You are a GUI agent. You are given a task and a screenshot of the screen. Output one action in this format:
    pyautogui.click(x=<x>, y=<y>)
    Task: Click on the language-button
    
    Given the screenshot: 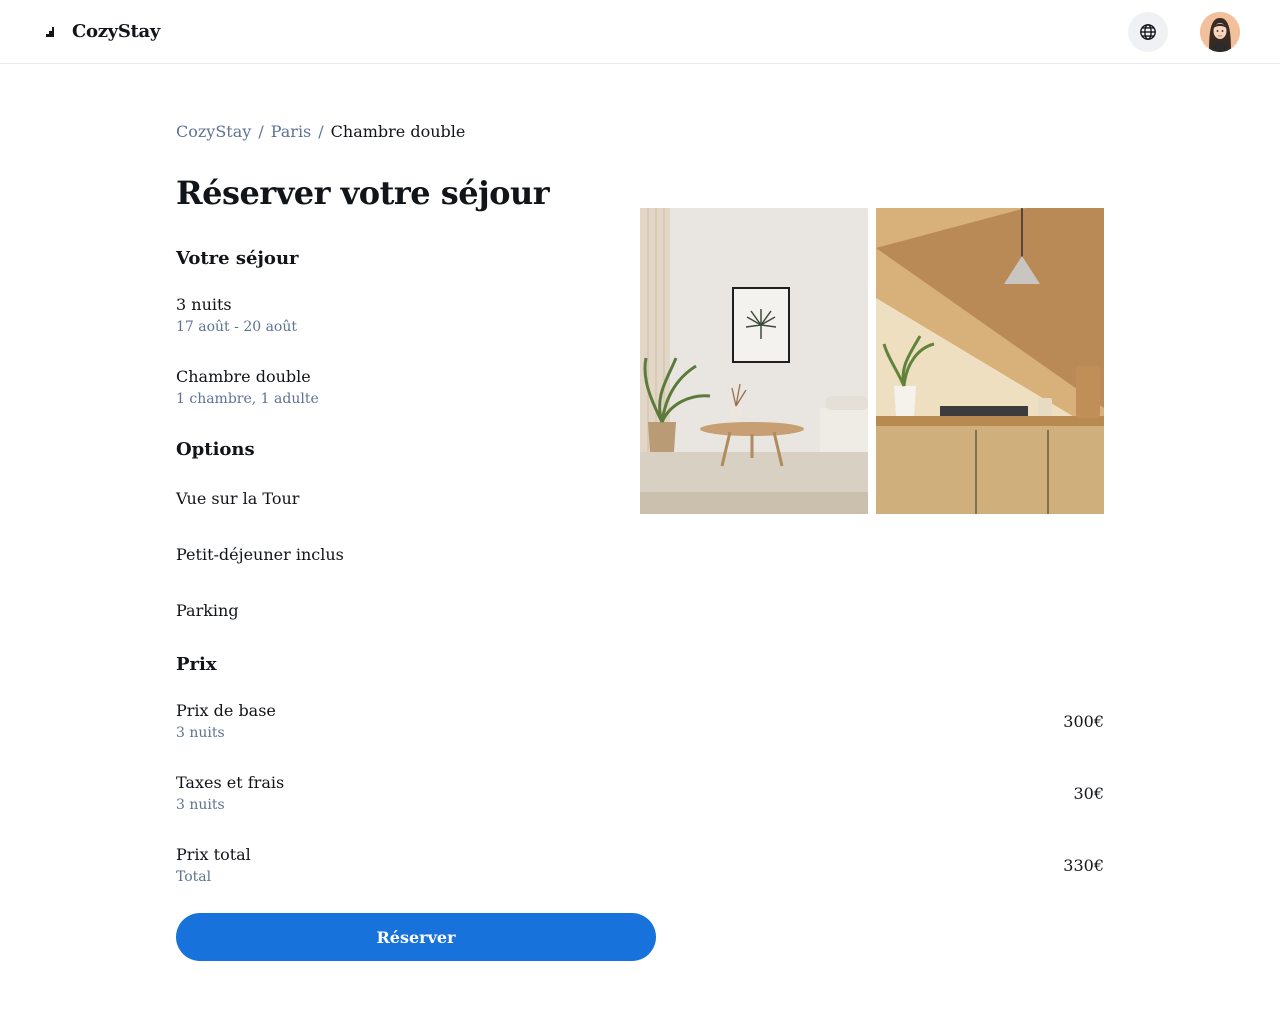 What is the action you would take?
    pyautogui.click(x=1148, y=31)
    